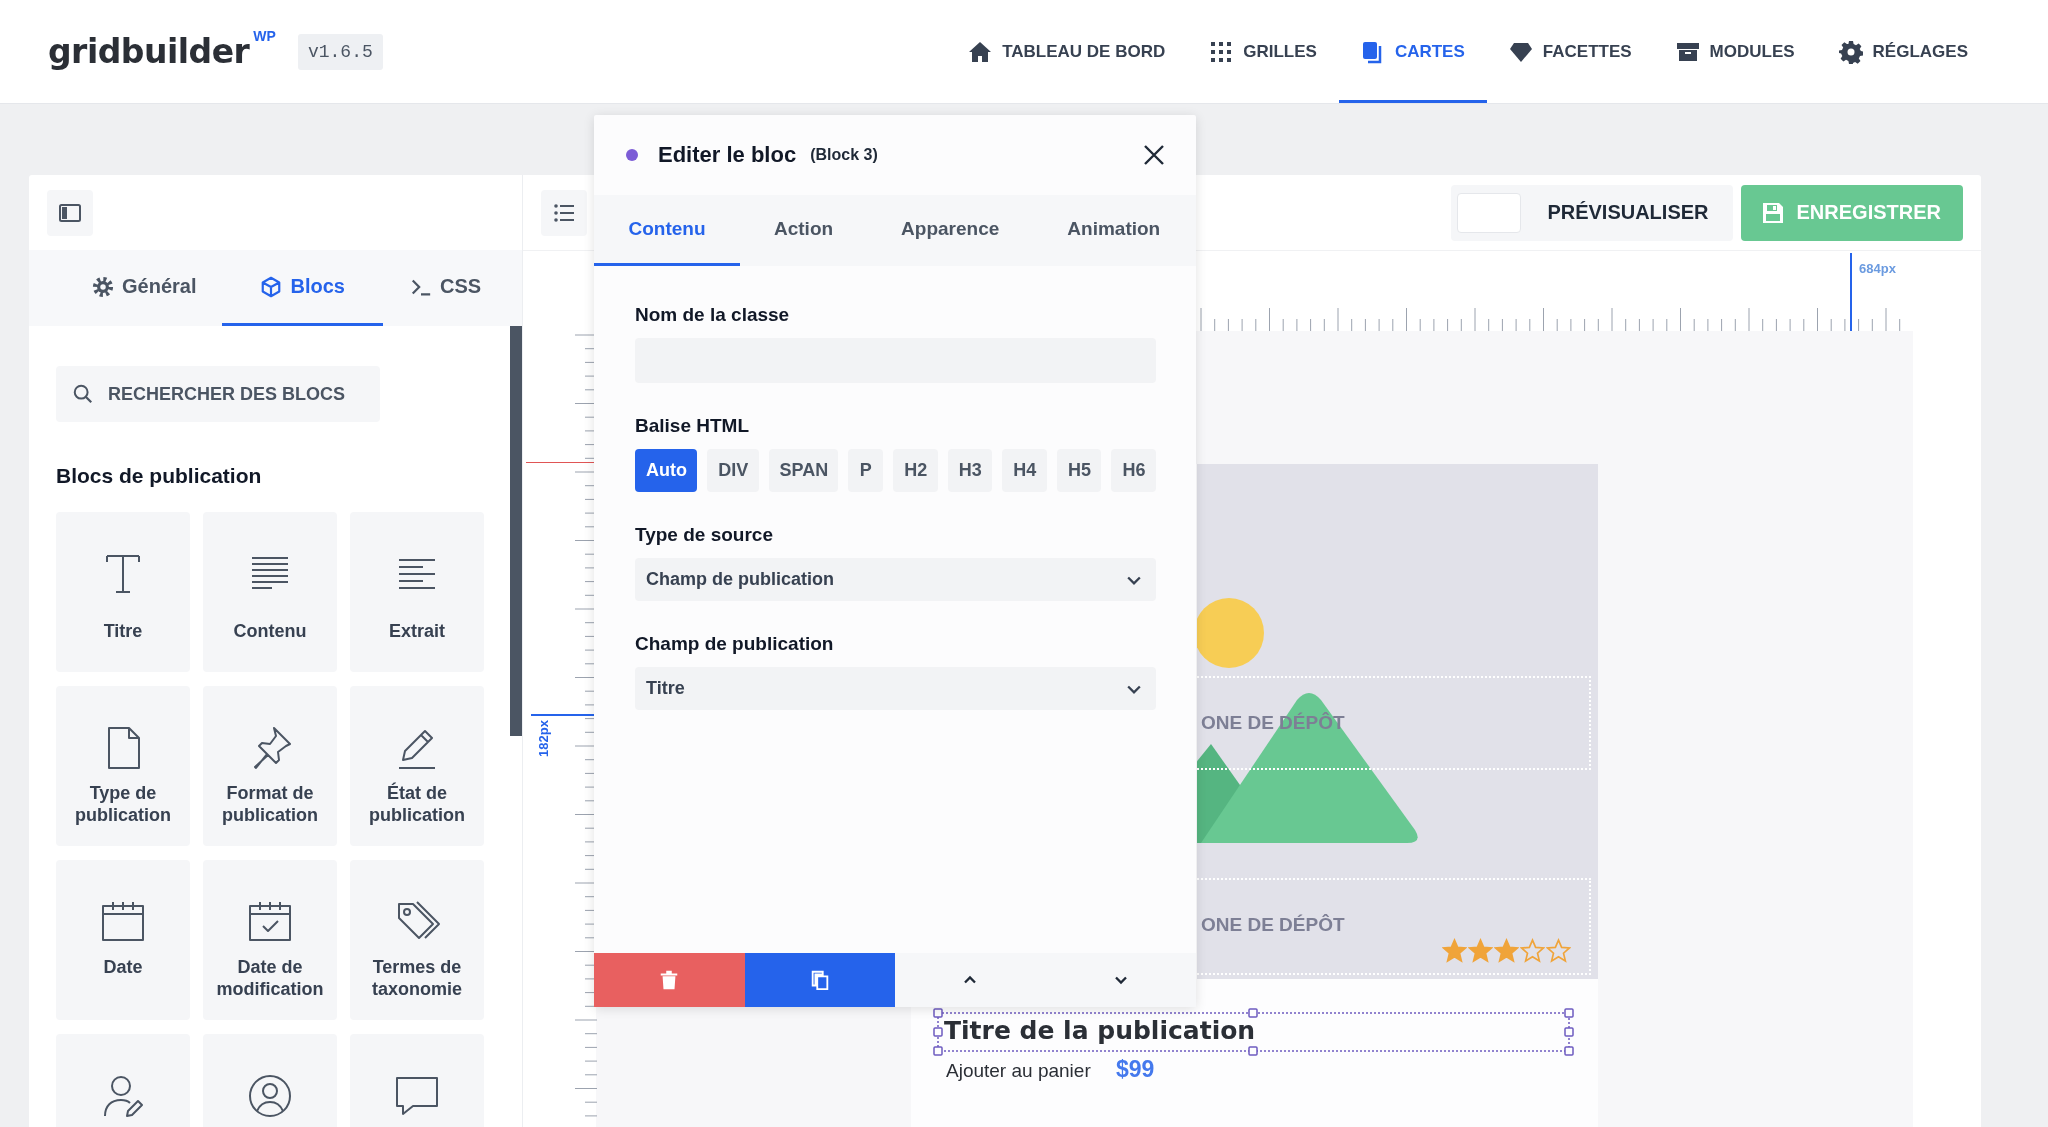  Describe the element at coordinates (667, 230) in the screenshot. I see `dialog-tab: Contenu` at that location.